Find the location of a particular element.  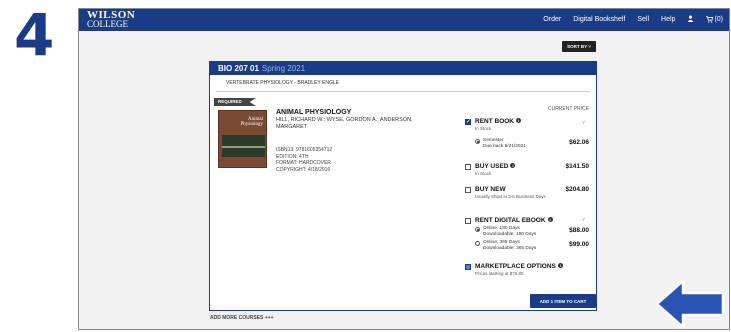

rent-book-checkbox is located at coordinates (468, 121).